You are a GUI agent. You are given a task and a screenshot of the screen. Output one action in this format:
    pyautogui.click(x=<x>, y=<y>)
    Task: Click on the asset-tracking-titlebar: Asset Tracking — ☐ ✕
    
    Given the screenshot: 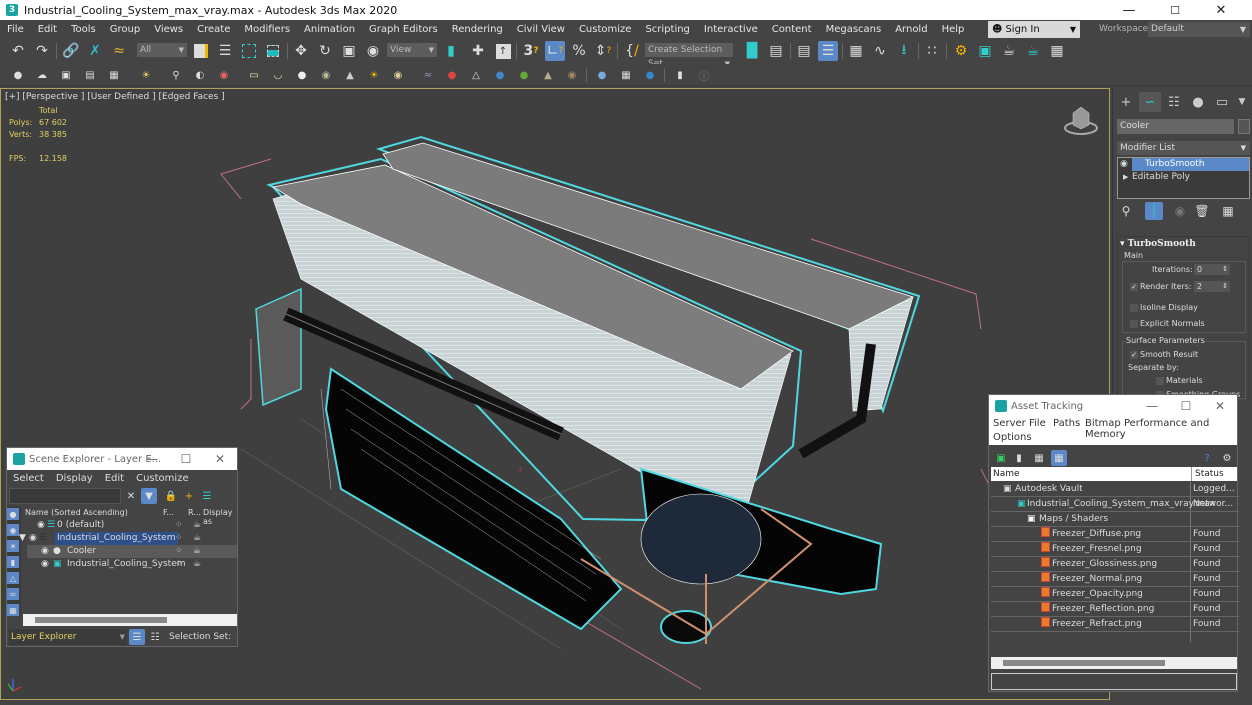 What is the action you would take?
    pyautogui.click(x=1113, y=406)
    